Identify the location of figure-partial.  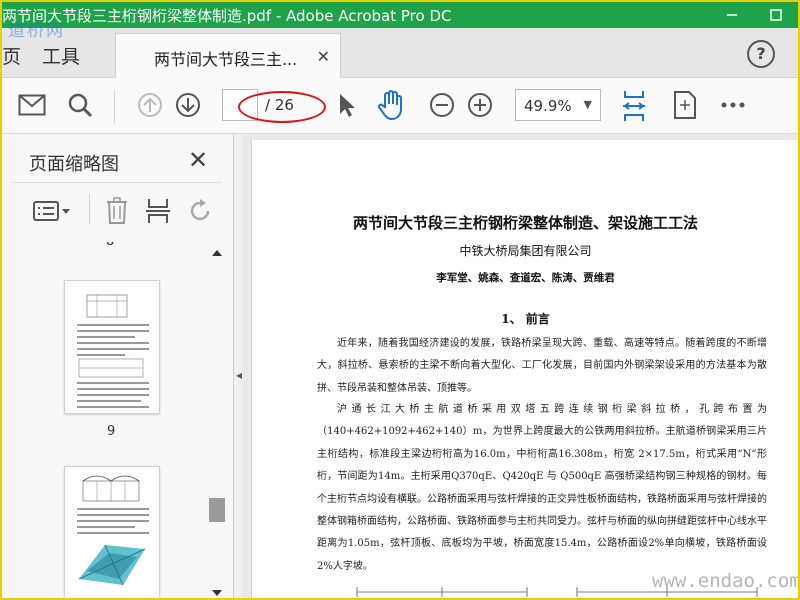
(557, 592).